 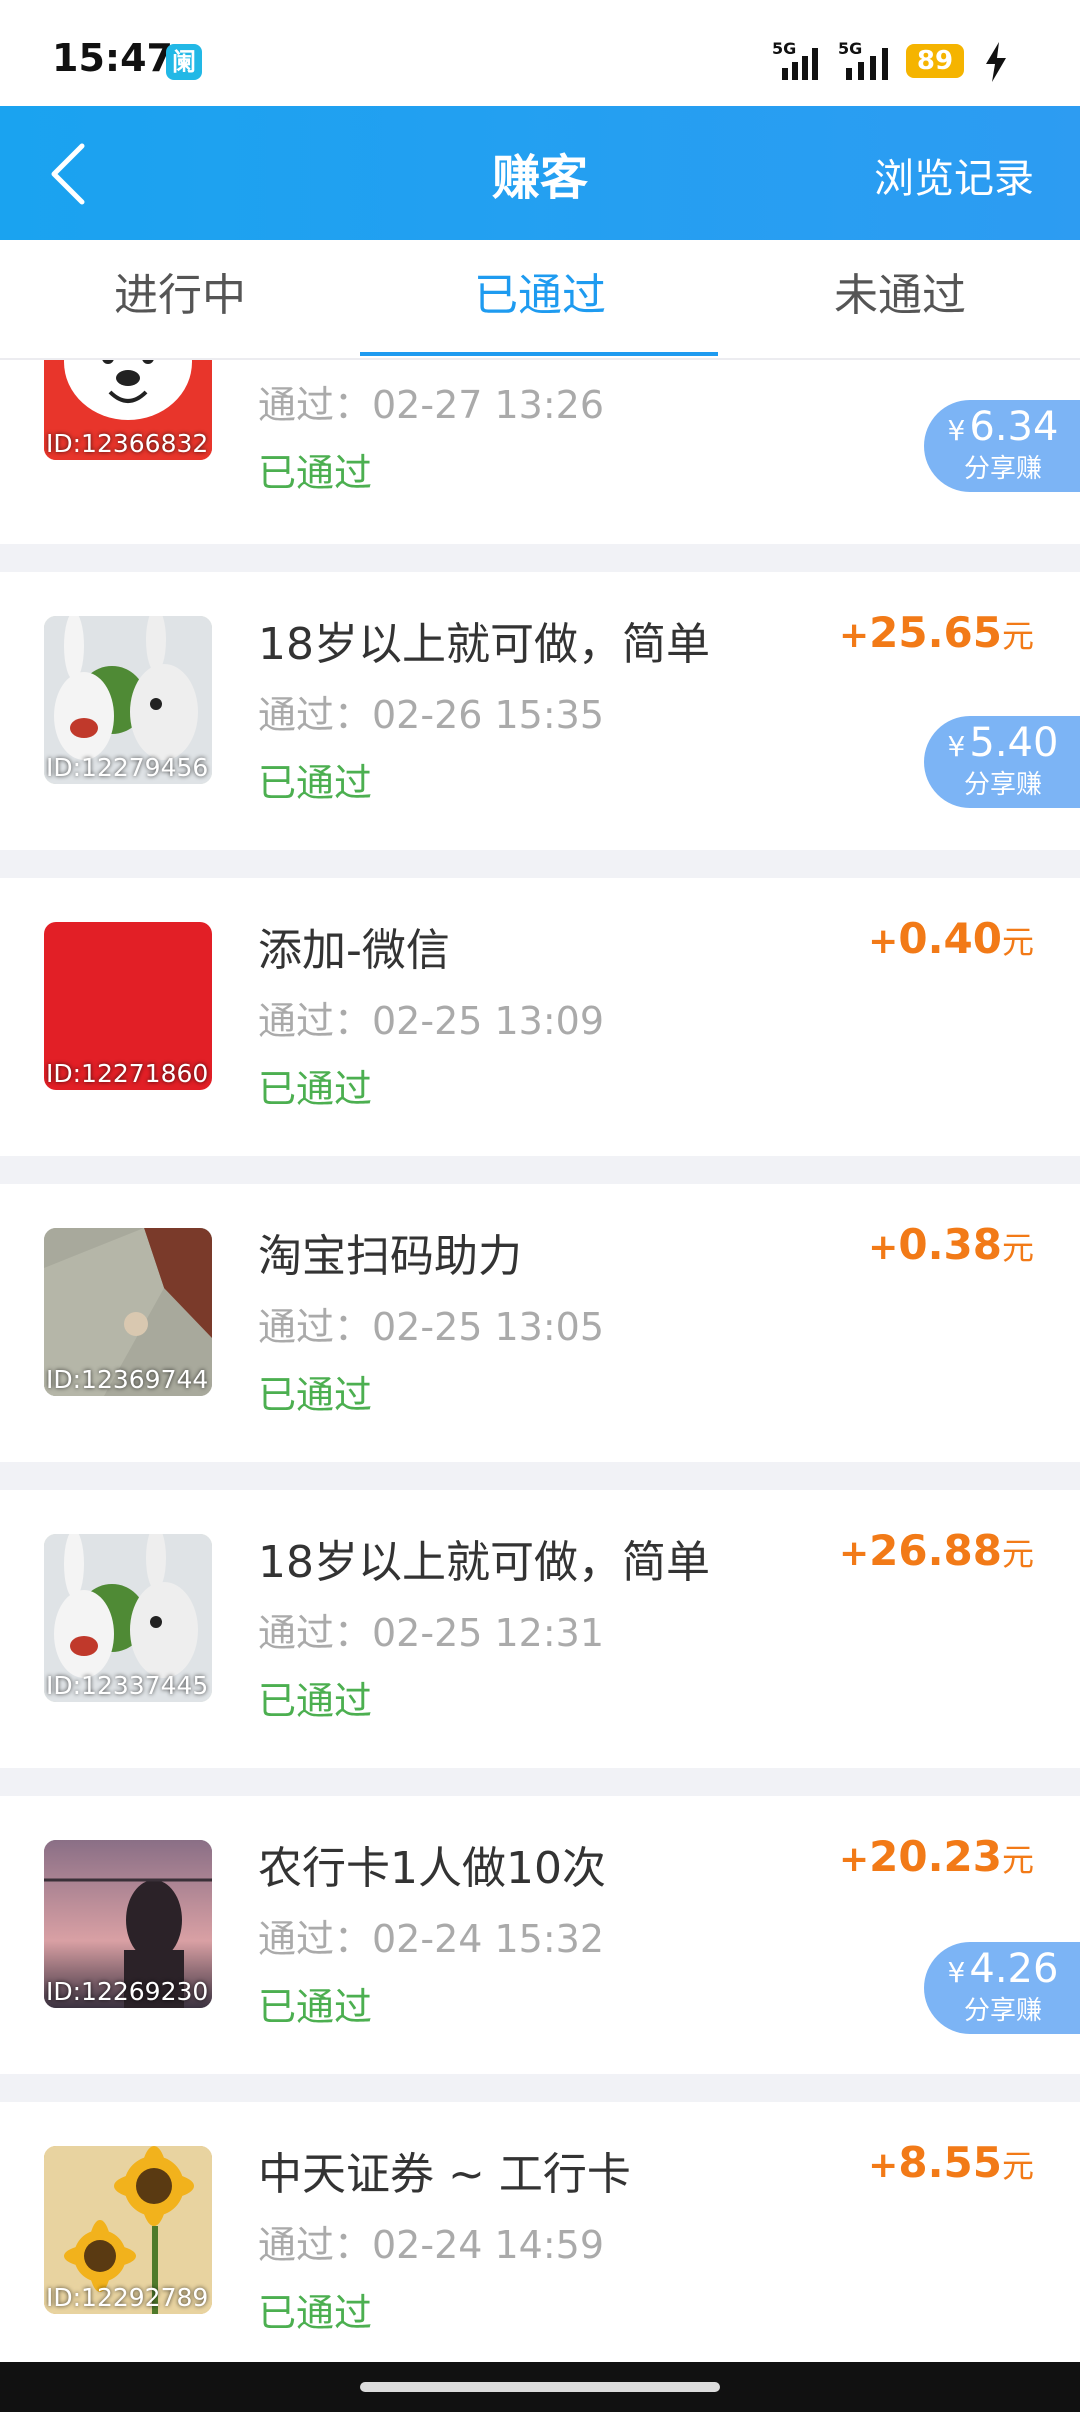 I want to click on active-tab-indicator, so click(x=539, y=354).